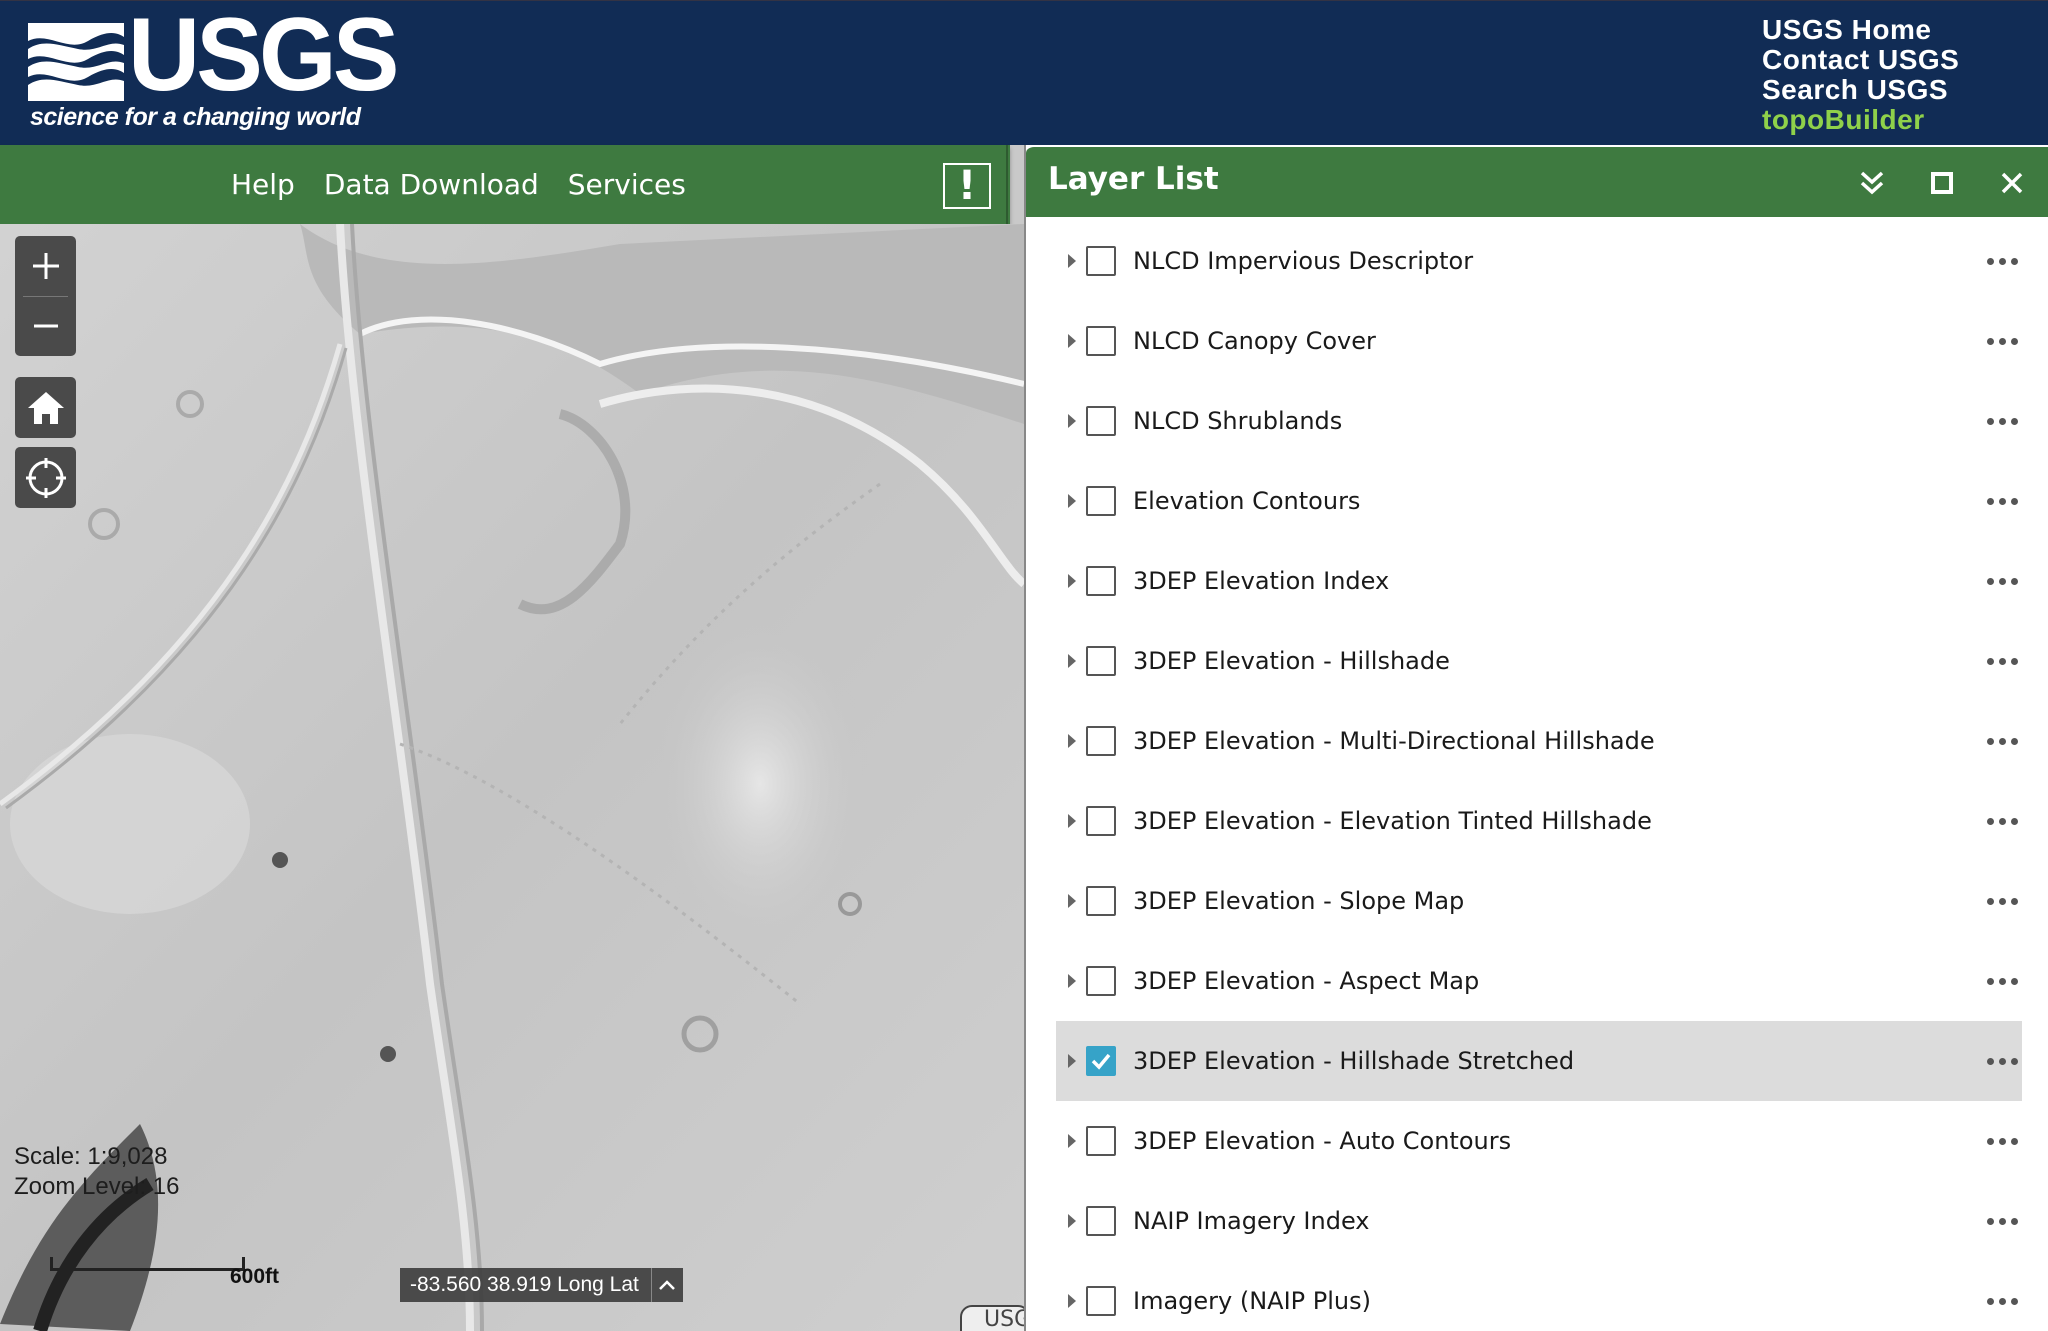 The width and height of the screenshot is (2048, 1331). I want to click on layer-row: NLCD Shrublands, so click(1539, 421).